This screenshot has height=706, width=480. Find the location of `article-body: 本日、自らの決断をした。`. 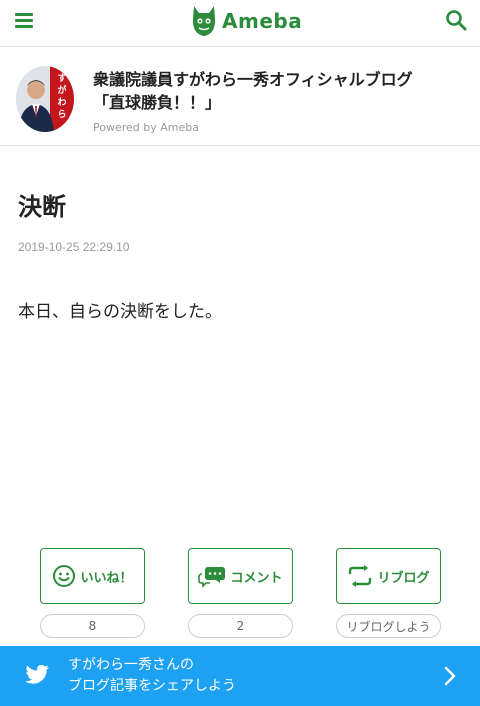

article-body: 本日、自らの決断をした。 is located at coordinates (120, 312).